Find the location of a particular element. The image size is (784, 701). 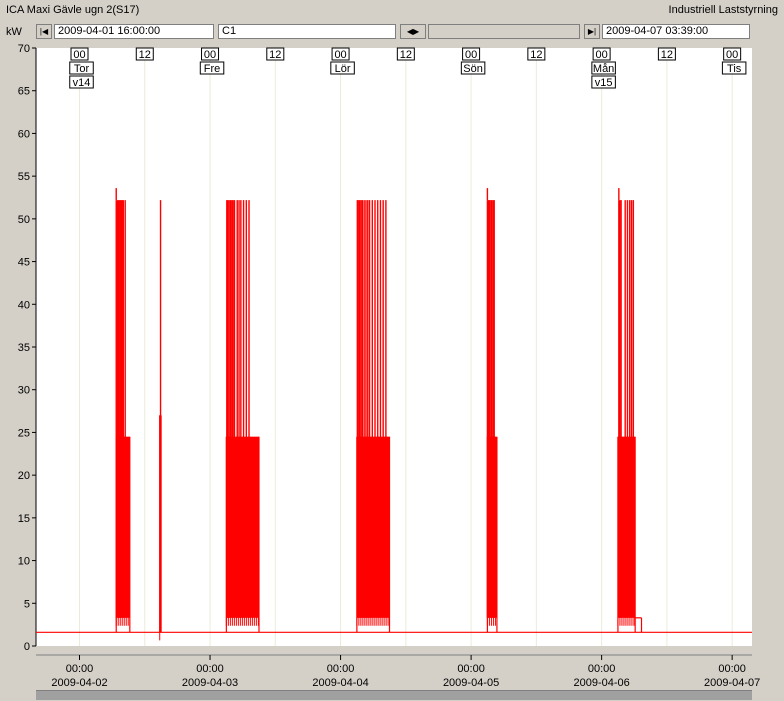

marker-text: v14 is located at coordinates (82, 83).